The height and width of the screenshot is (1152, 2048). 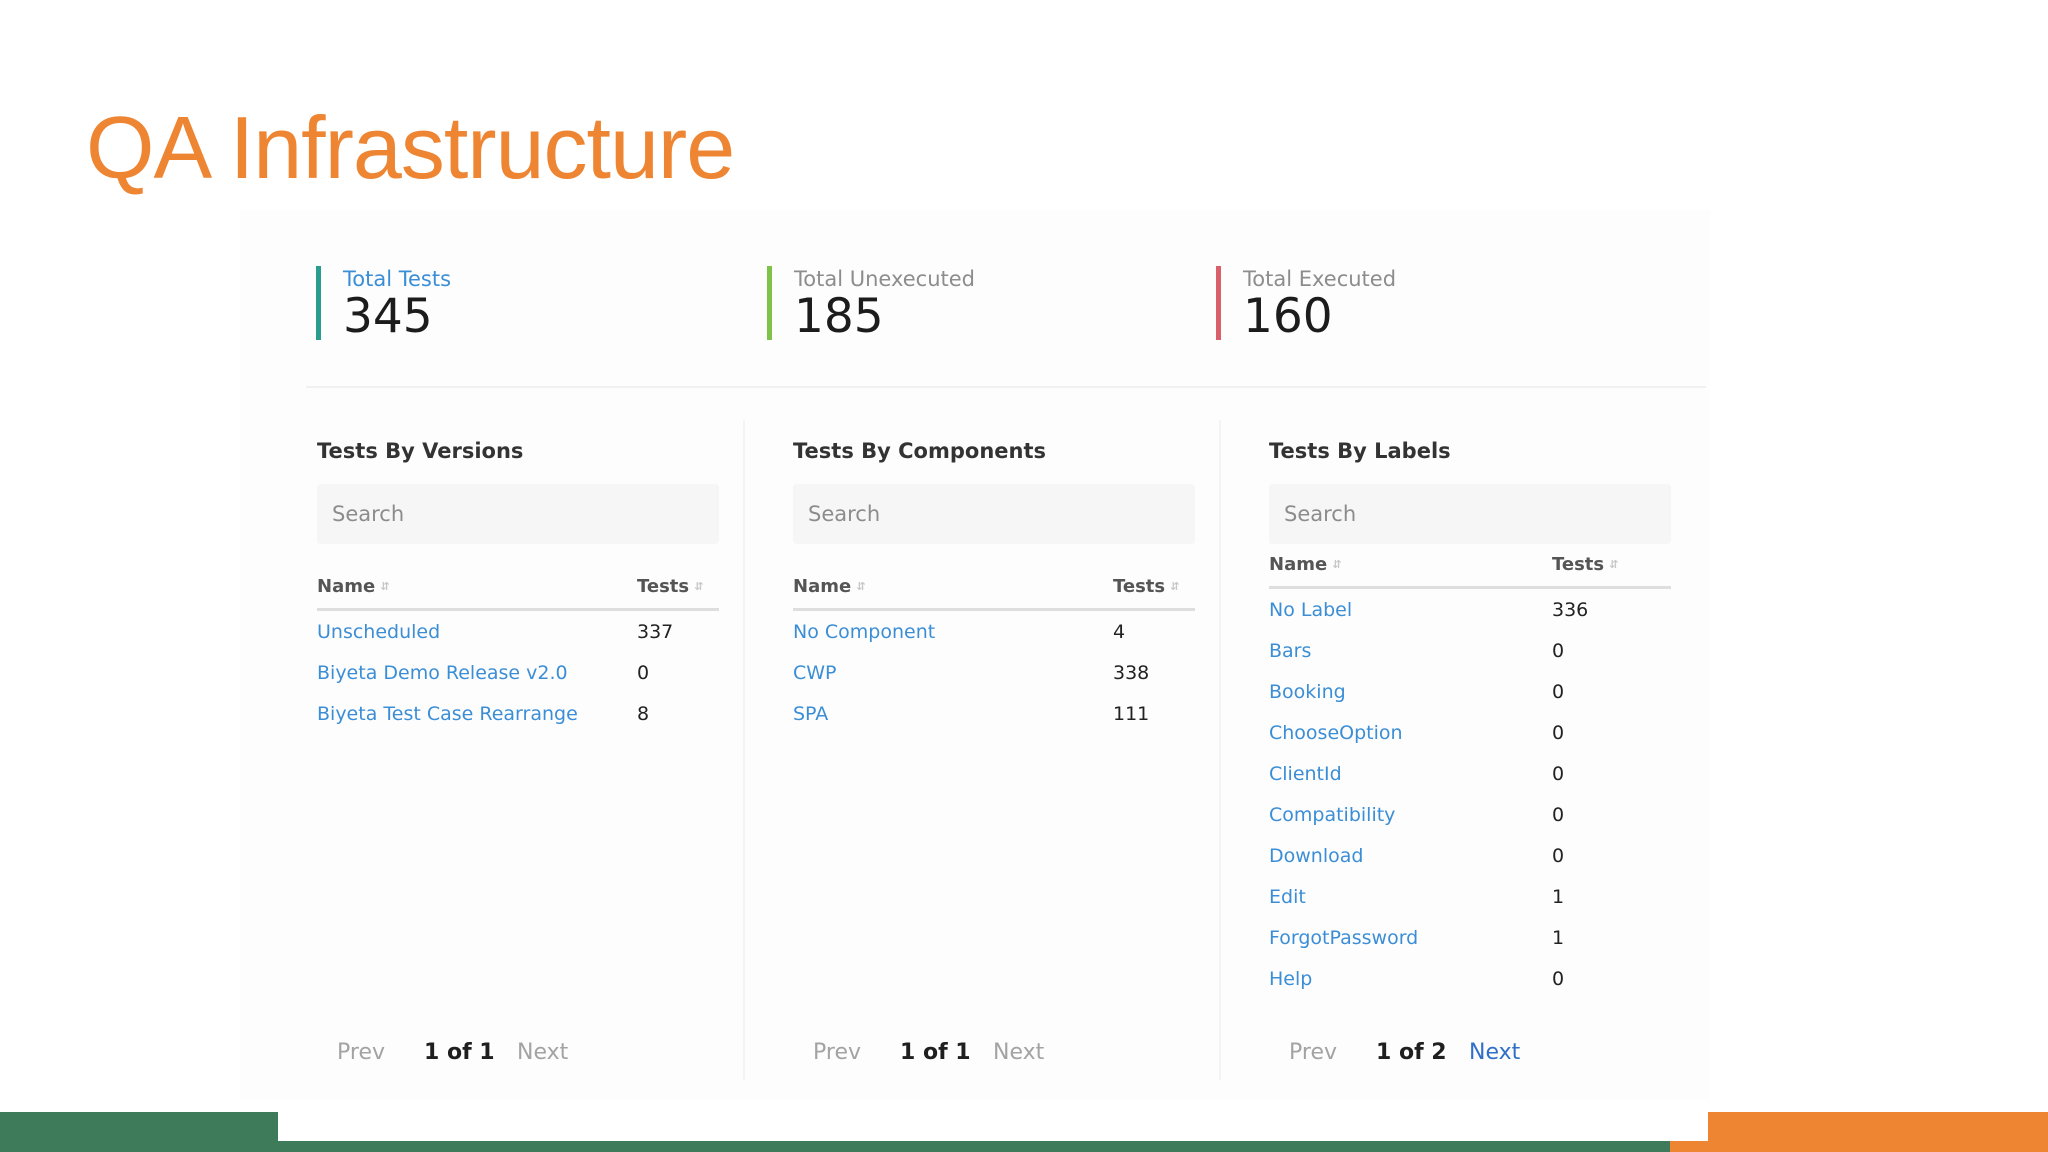 I want to click on label-link: Edit, so click(x=1287, y=897).